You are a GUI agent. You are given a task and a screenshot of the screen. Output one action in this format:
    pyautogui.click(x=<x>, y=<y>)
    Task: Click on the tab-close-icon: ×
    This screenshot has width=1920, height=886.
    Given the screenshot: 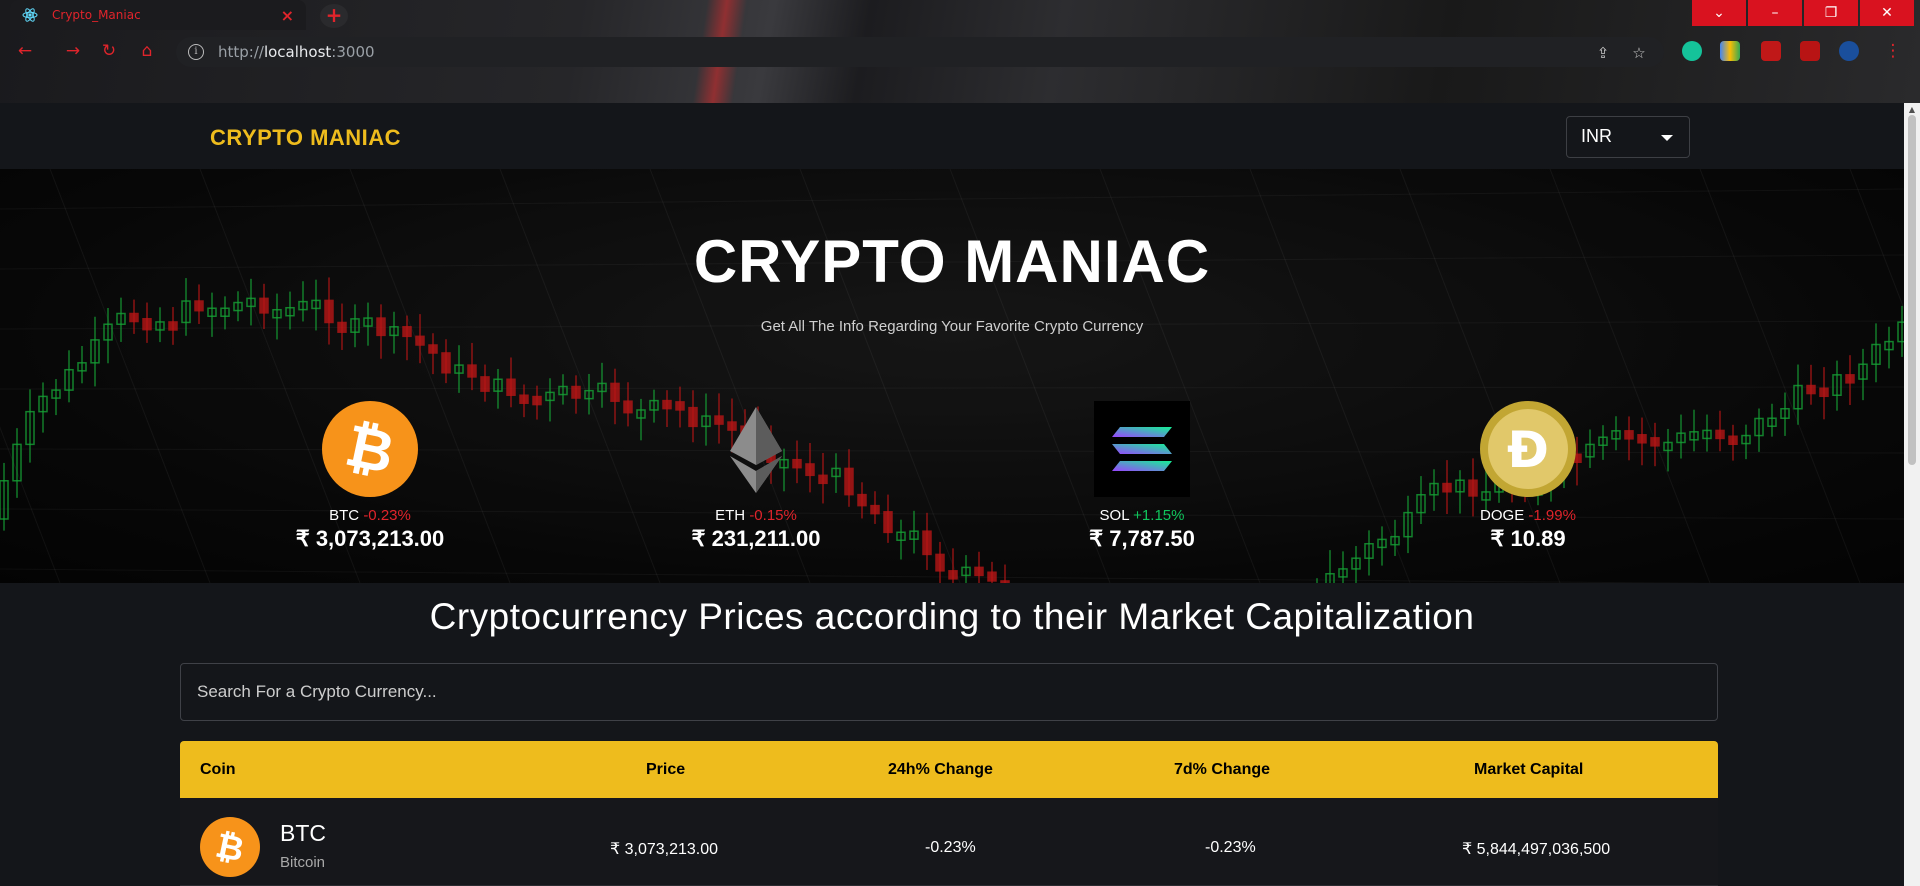 What is the action you would take?
    pyautogui.click(x=287, y=15)
    